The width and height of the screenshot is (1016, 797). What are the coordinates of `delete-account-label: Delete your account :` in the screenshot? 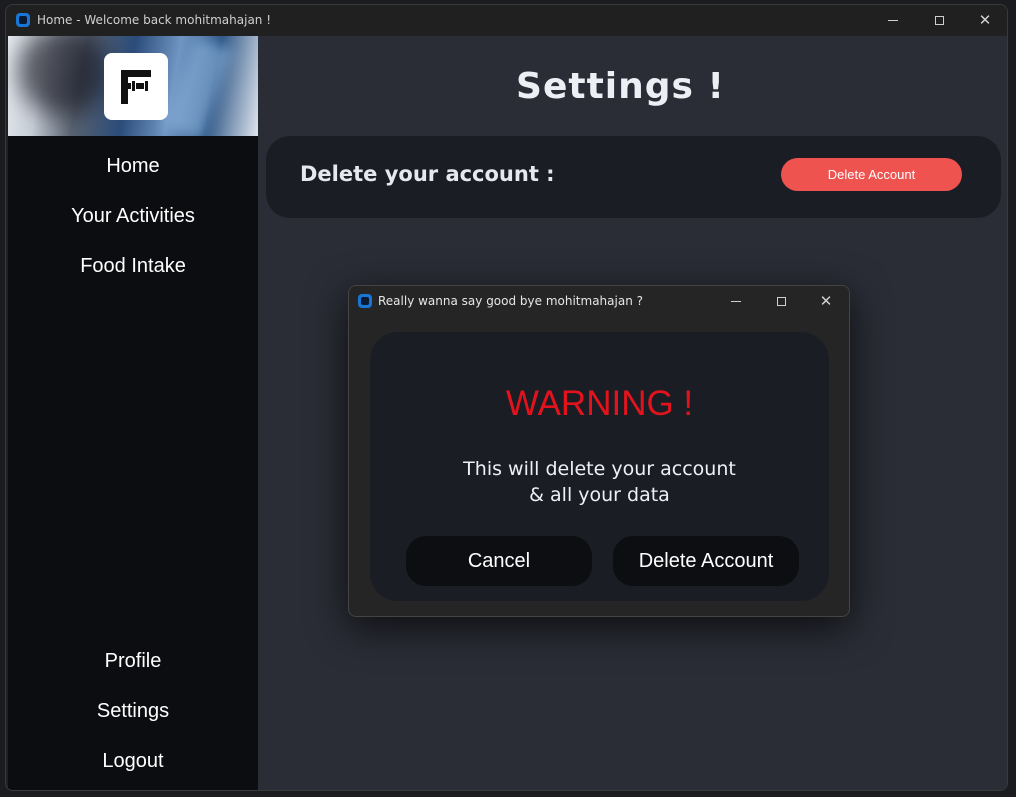 It's located at (427, 174).